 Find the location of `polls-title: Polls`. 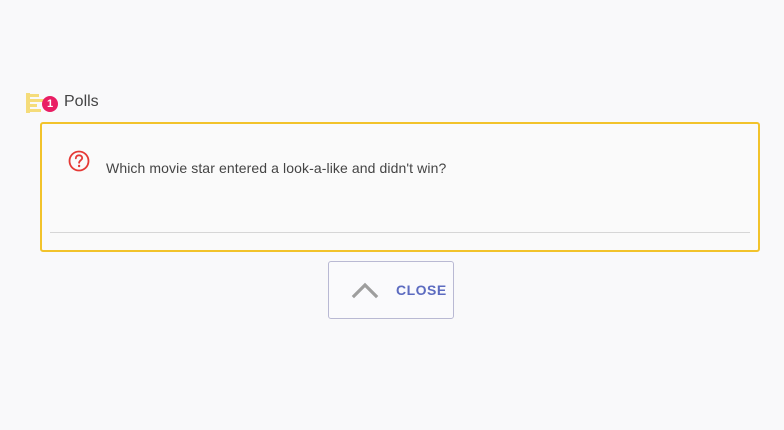

polls-title: Polls is located at coordinates (81, 101).